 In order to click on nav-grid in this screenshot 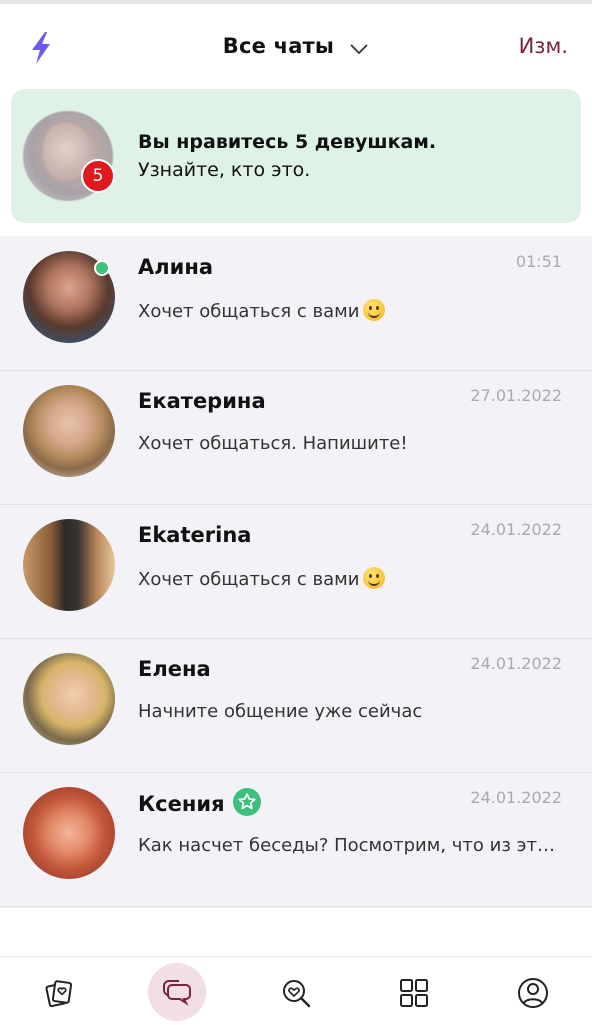, I will do `click(414, 993)`.